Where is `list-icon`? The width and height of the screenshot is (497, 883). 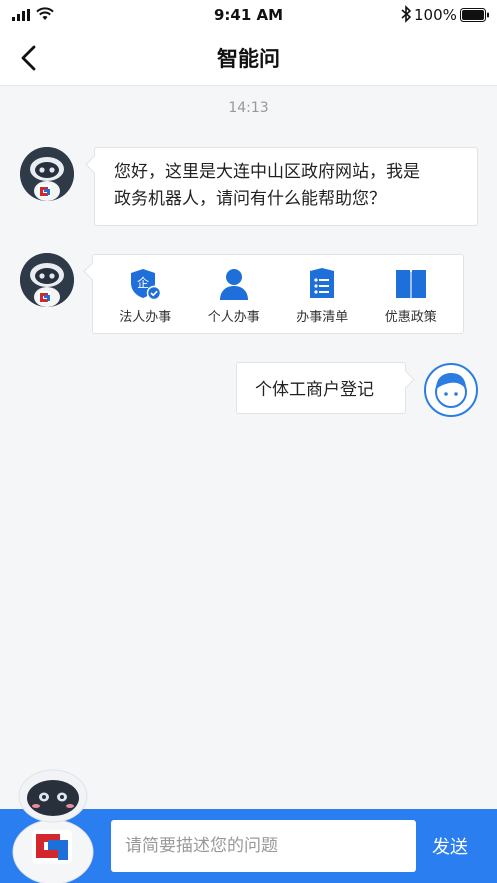 list-icon is located at coordinates (322, 283).